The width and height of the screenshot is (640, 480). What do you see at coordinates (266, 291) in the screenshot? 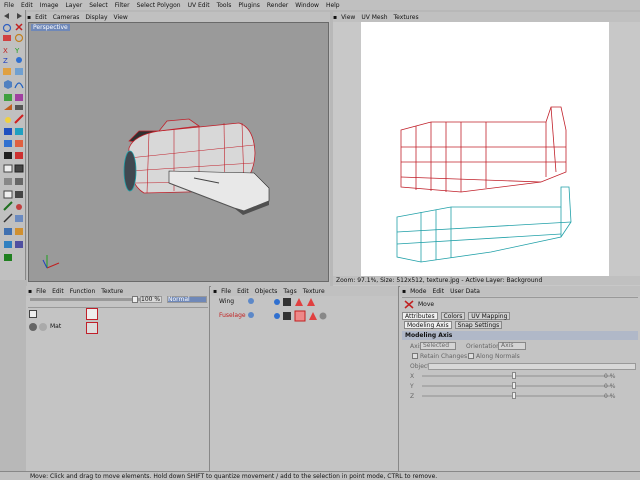
I see `objects-menu-objects: Objects` at bounding box center [266, 291].